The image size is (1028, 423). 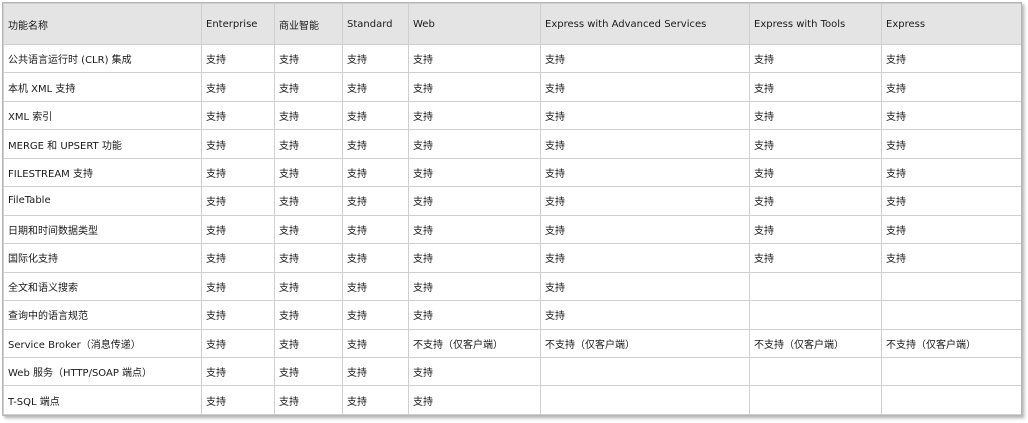 I want to click on cell-express-advanced, so click(x=645, y=371).